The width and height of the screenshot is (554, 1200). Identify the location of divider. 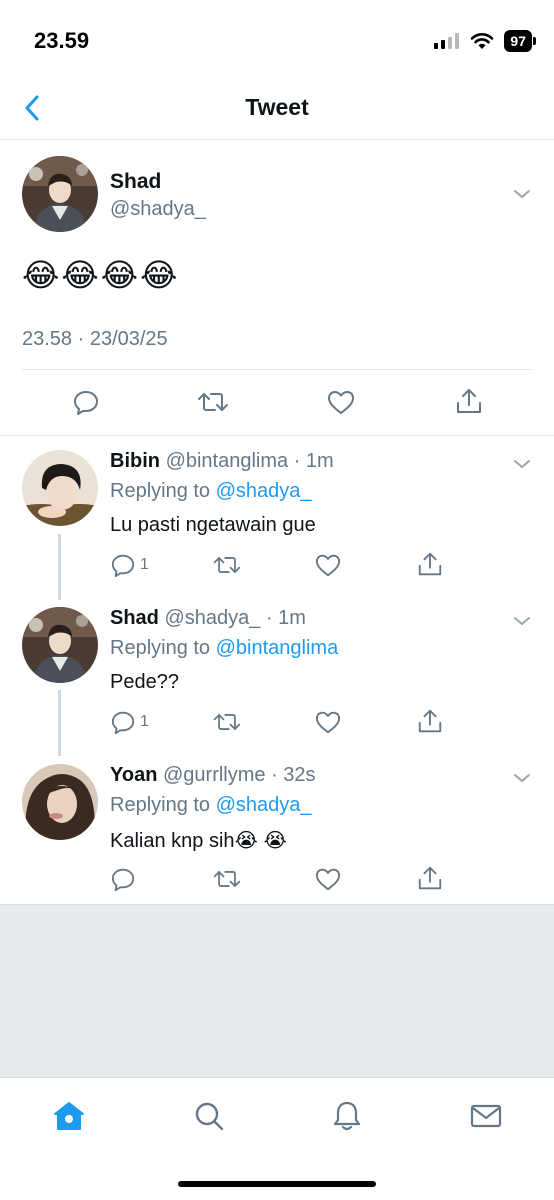
(277, 369).